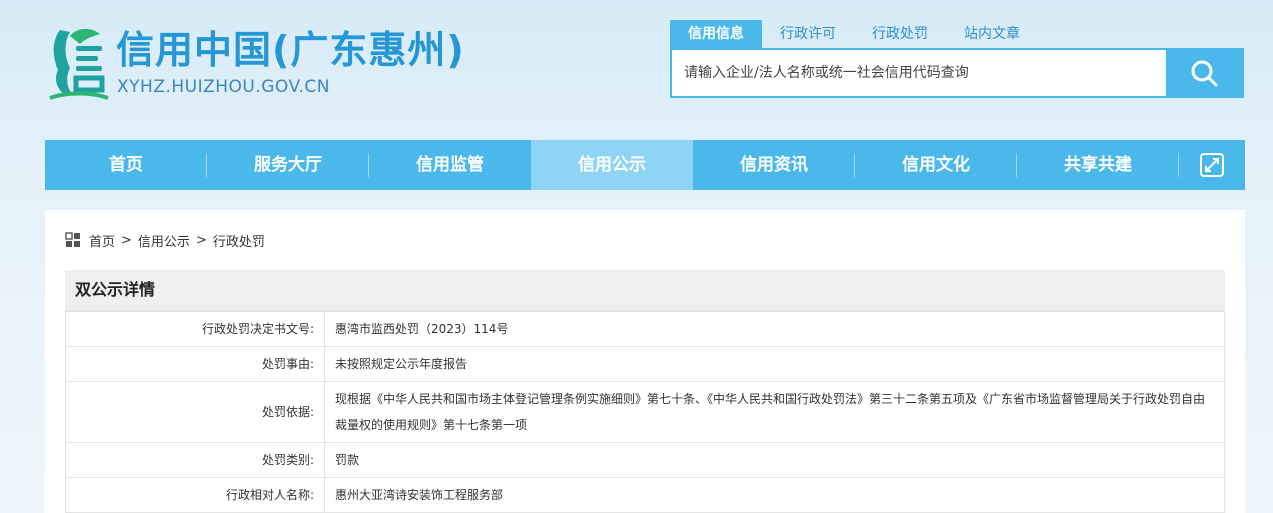 Image resolution: width=1273 pixels, height=513 pixels. I want to click on search-icon, so click(1204, 73).